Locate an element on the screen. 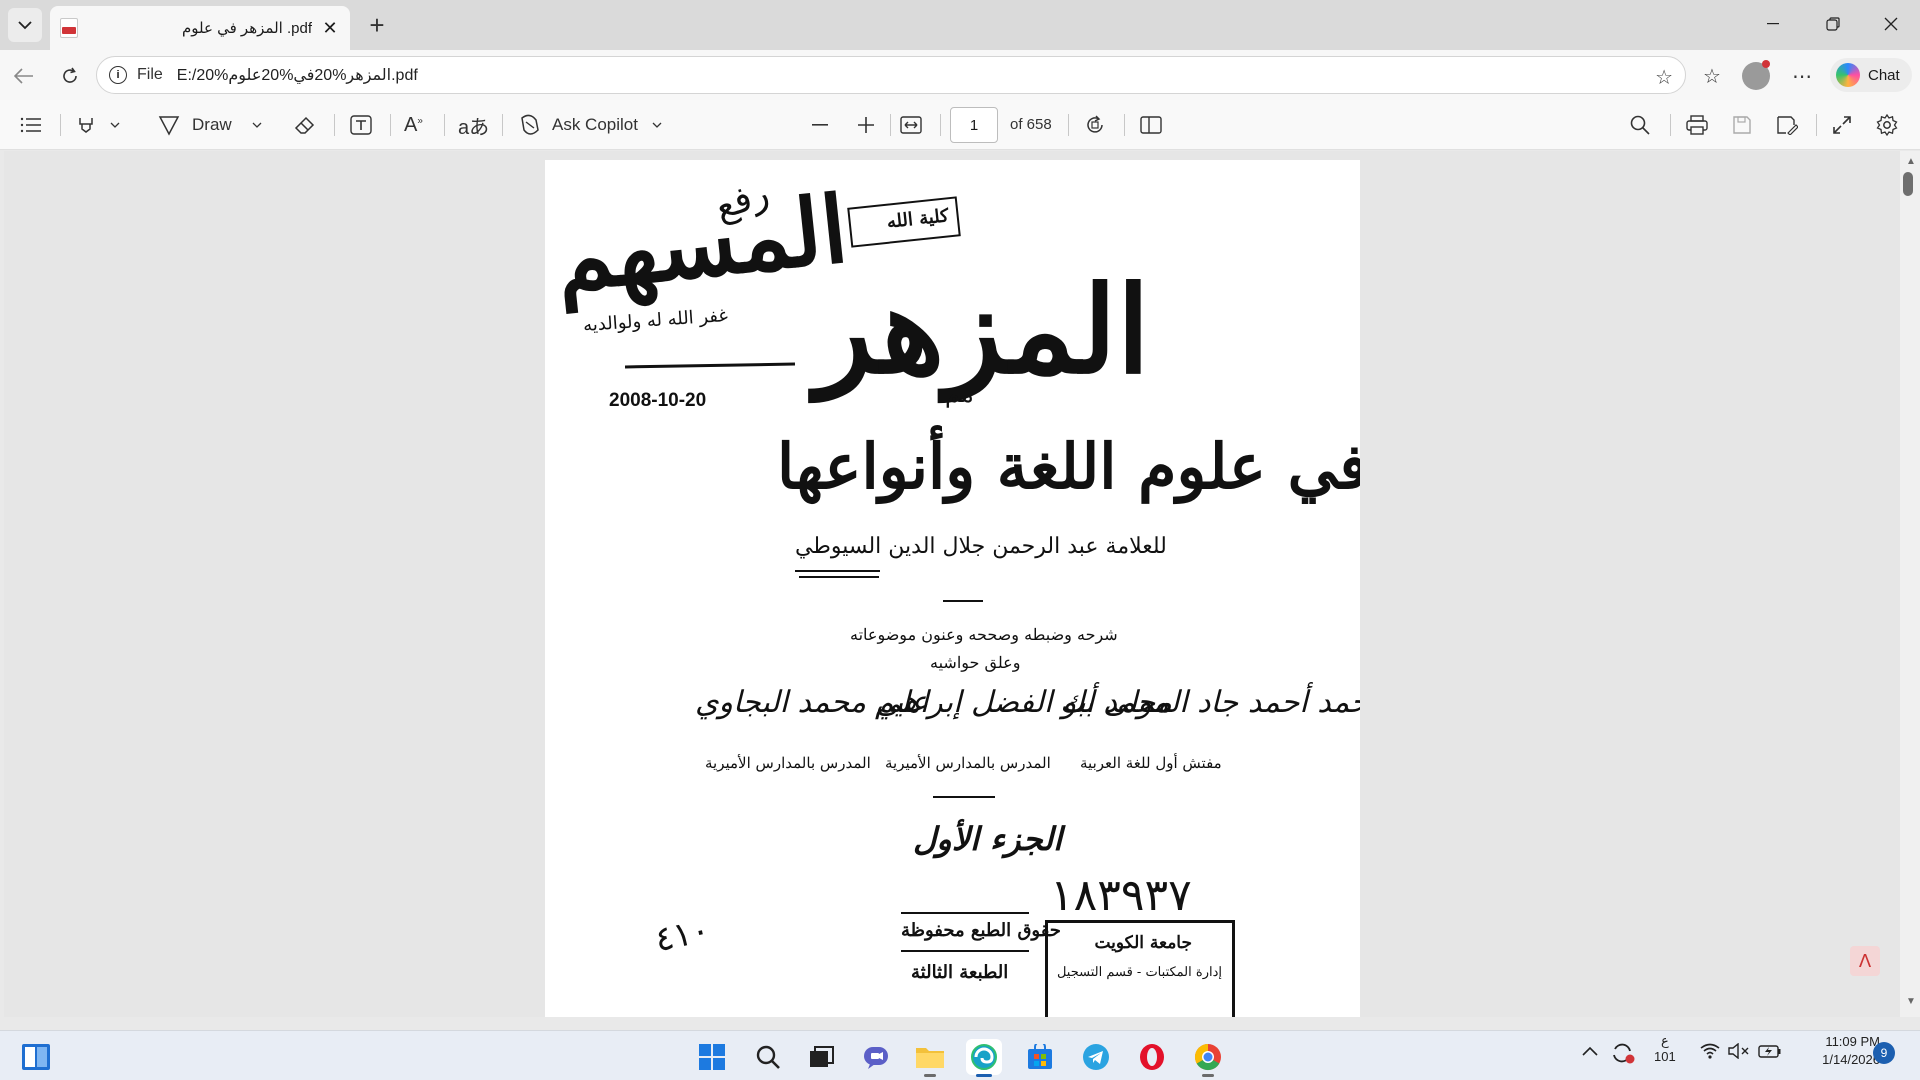  copilot-icon is located at coordinates (530, 124).